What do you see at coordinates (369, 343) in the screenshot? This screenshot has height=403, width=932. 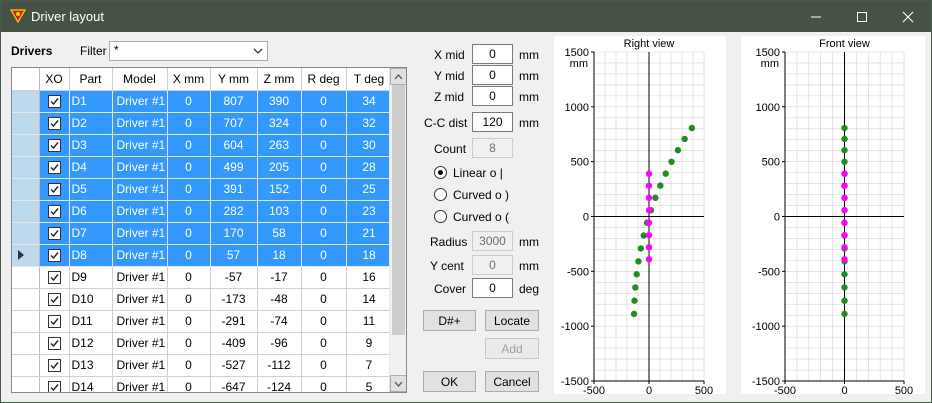 I see `t-cell: 9` at bounding box center [369, 343].